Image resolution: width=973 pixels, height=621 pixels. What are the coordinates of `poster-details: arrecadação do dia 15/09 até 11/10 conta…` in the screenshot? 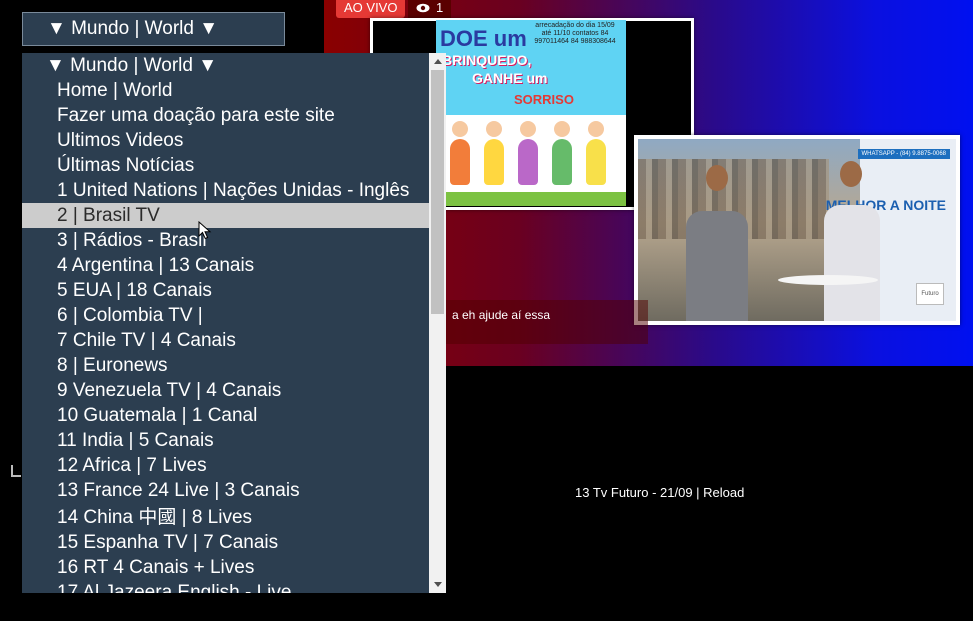 It's located at (575, 33).